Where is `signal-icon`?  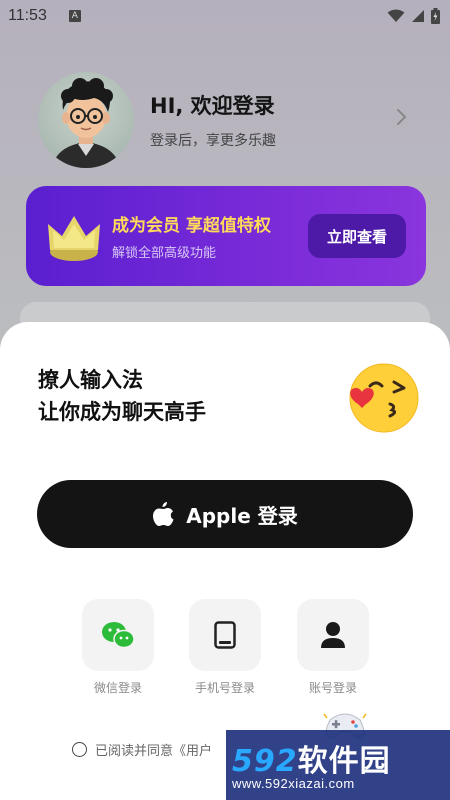 signal-icon is located at coordinates (418, 16).